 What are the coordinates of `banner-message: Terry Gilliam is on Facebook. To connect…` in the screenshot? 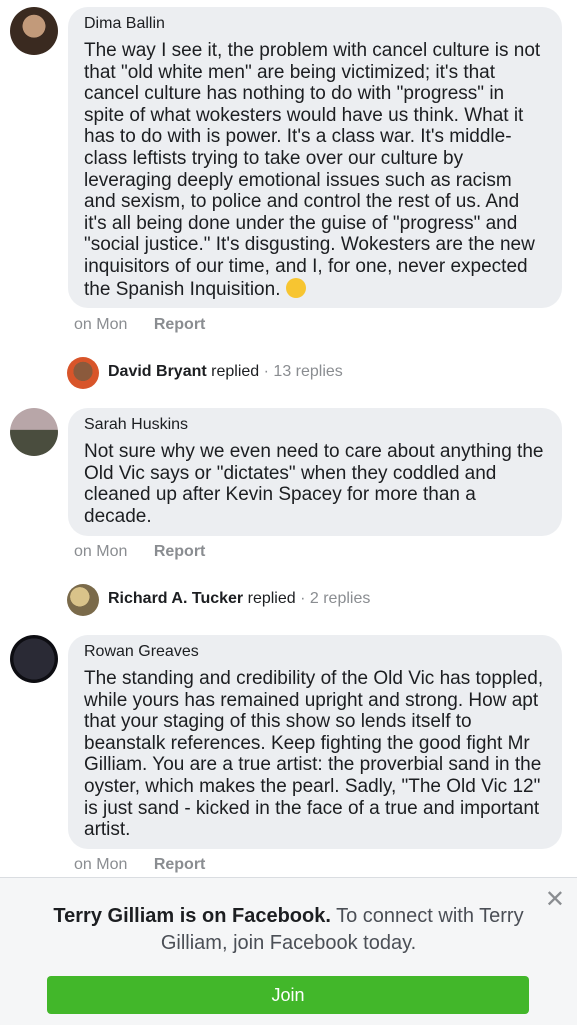 It's located at (288, 930).